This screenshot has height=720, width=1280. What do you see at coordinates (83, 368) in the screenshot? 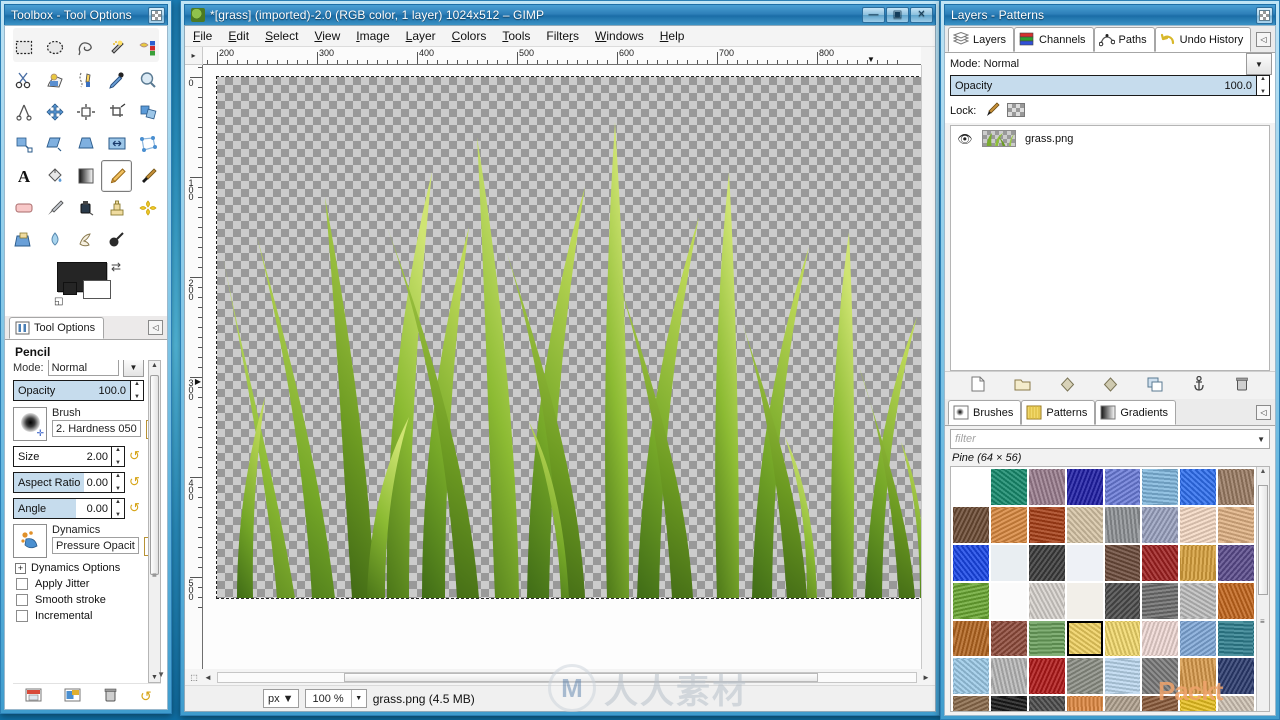
I see `mode-combo: Normal` at bounding box center [83, 368].